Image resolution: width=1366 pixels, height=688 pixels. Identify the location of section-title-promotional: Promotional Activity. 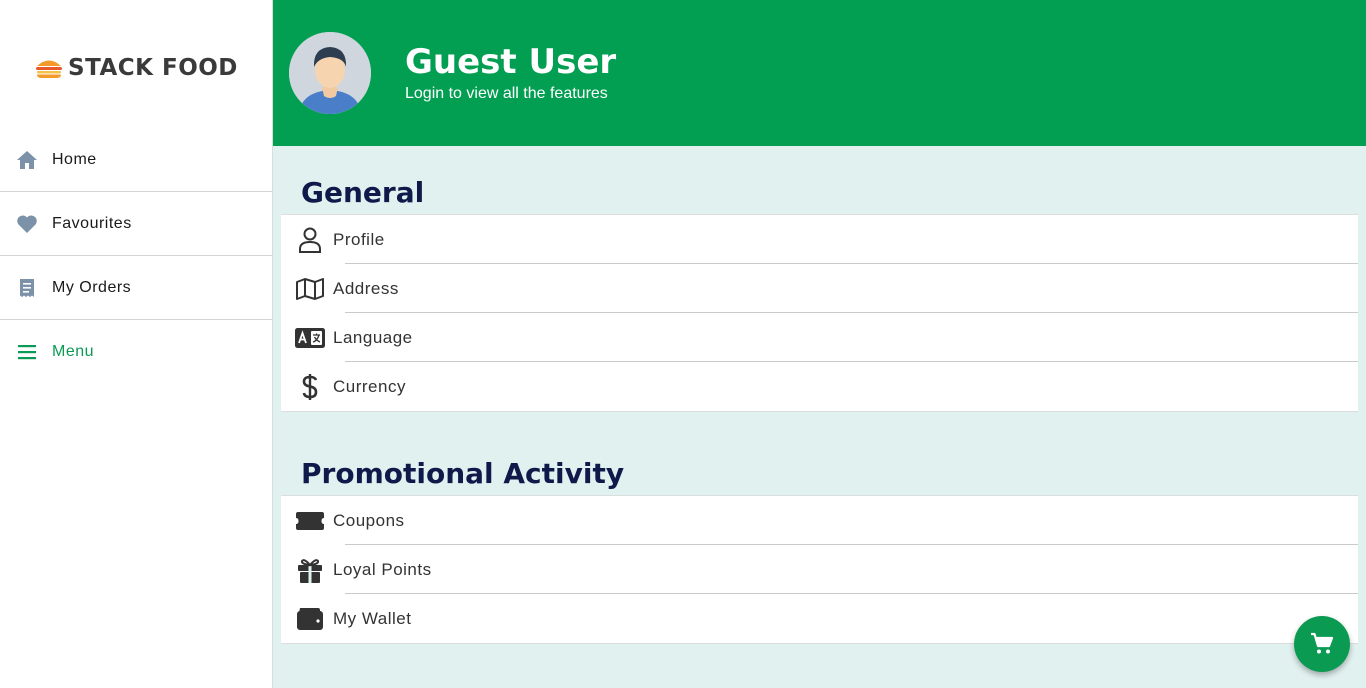
(463, 473).